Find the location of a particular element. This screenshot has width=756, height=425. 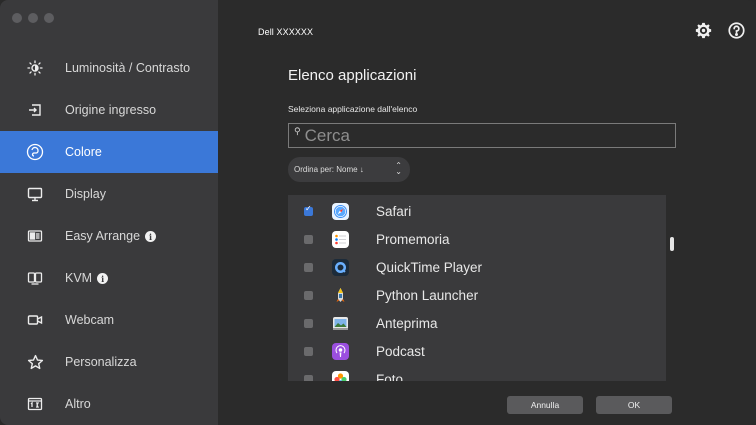

display-icon is located at coordinates (35, 194).